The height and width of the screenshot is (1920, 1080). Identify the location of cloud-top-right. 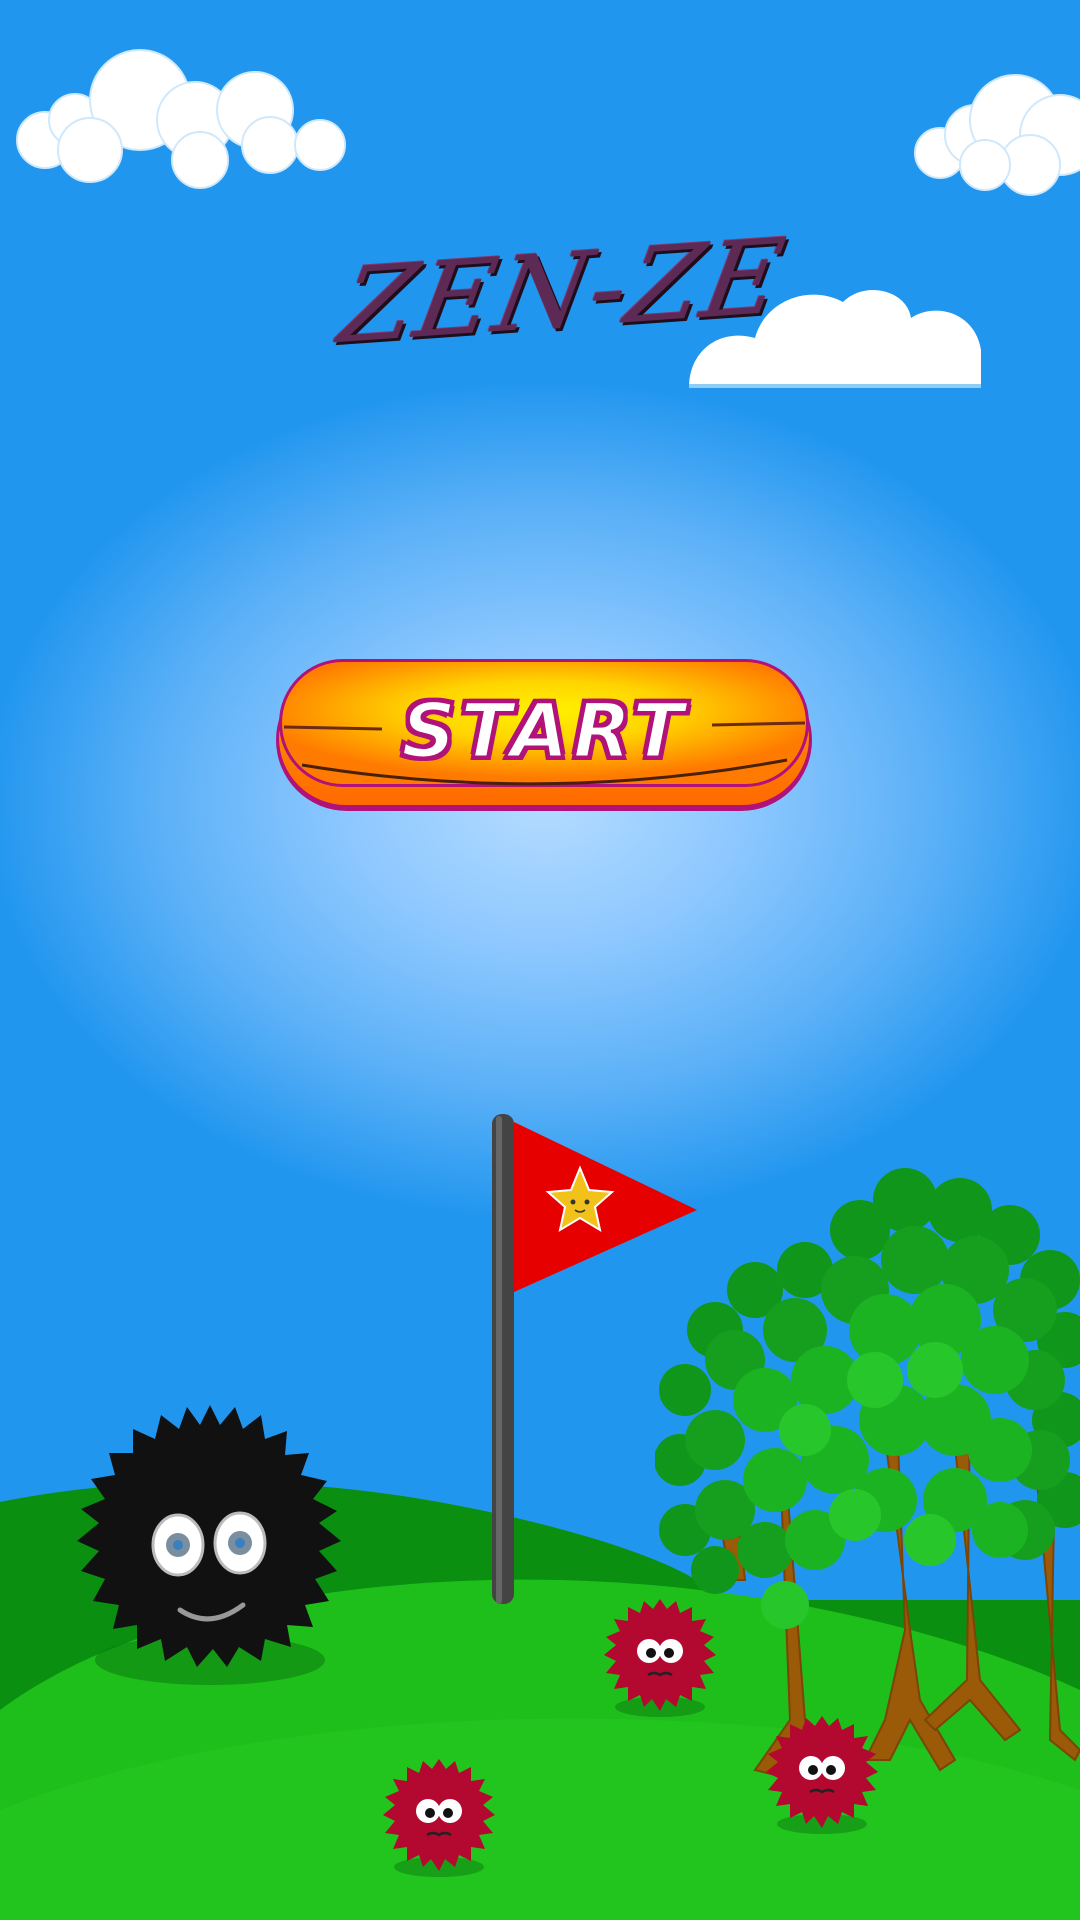
(997, 135).